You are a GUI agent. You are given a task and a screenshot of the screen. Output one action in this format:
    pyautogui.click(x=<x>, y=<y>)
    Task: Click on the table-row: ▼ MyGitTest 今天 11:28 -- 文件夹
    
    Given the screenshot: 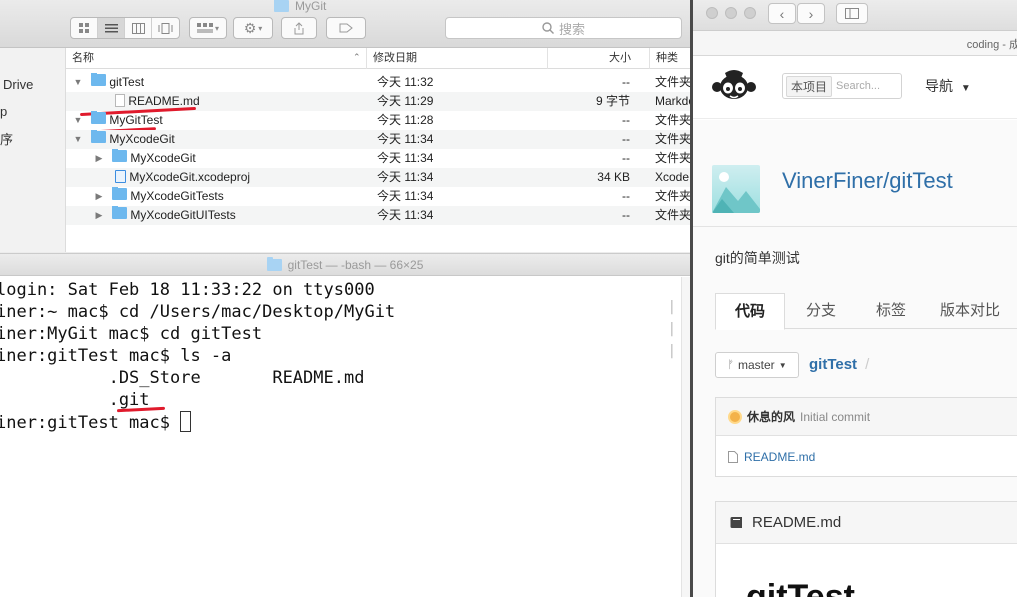 What is the action you would take?
    pyautogui.click(x=378, y=120)
    